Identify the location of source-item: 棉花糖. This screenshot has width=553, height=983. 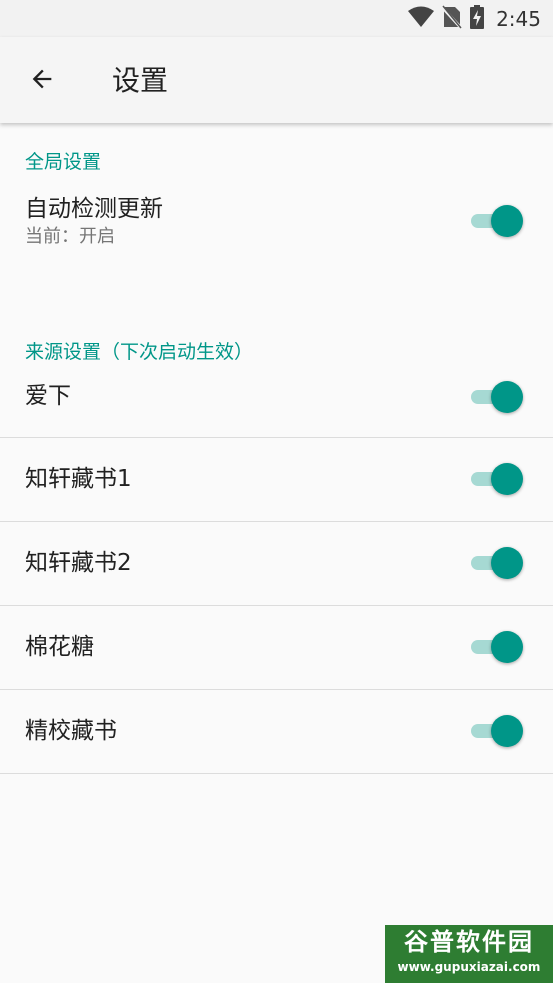
(276, 647).